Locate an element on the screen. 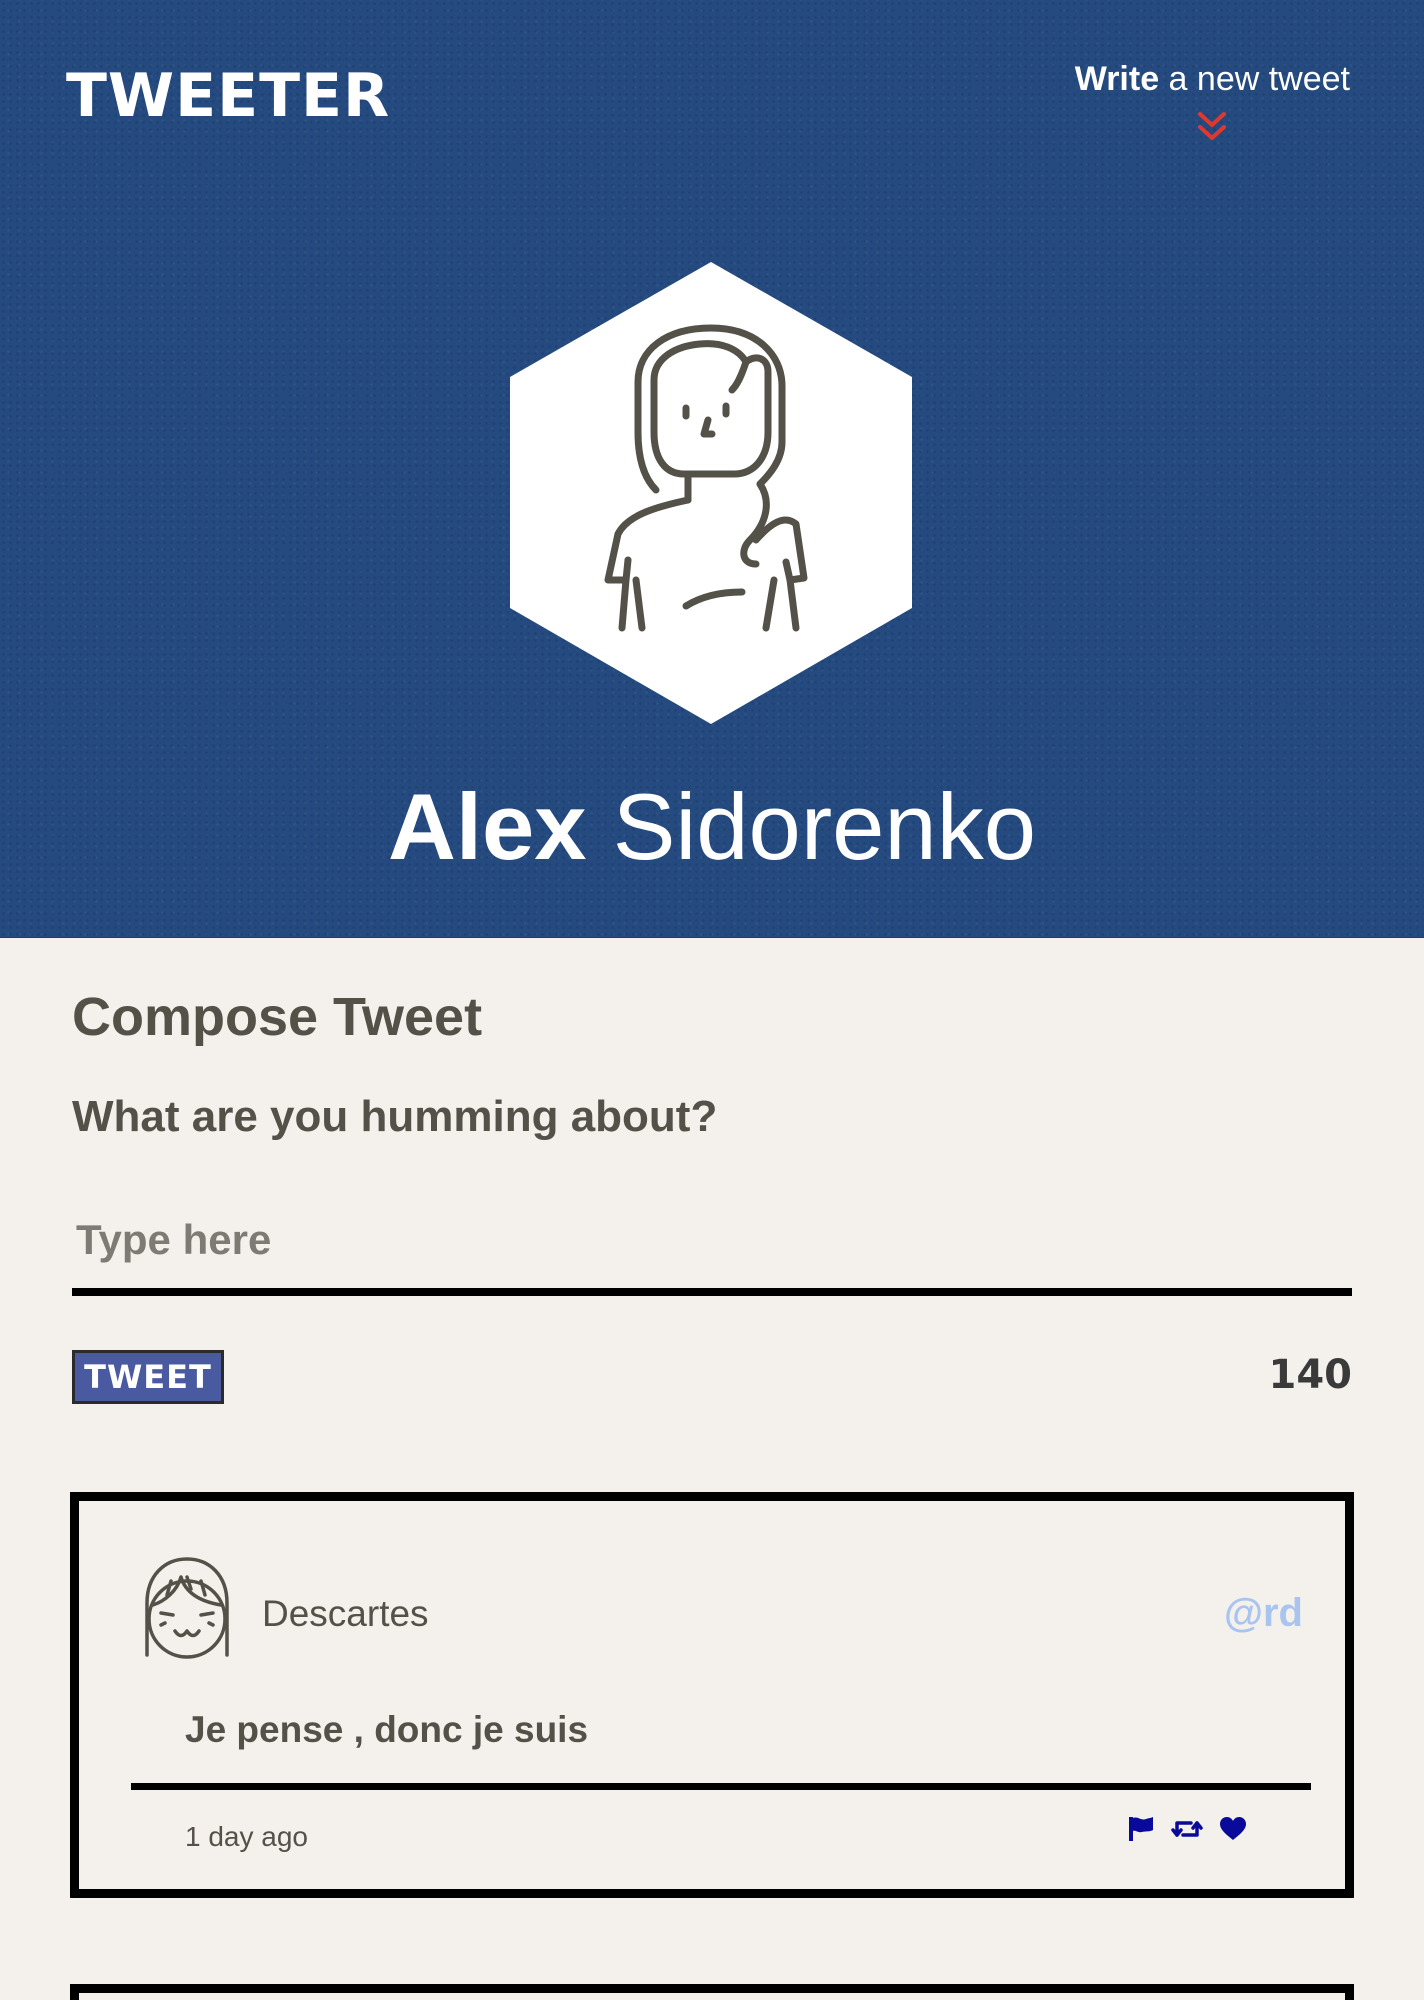  compose-question: What are you humming about? is located at coordinates (395, 1116).